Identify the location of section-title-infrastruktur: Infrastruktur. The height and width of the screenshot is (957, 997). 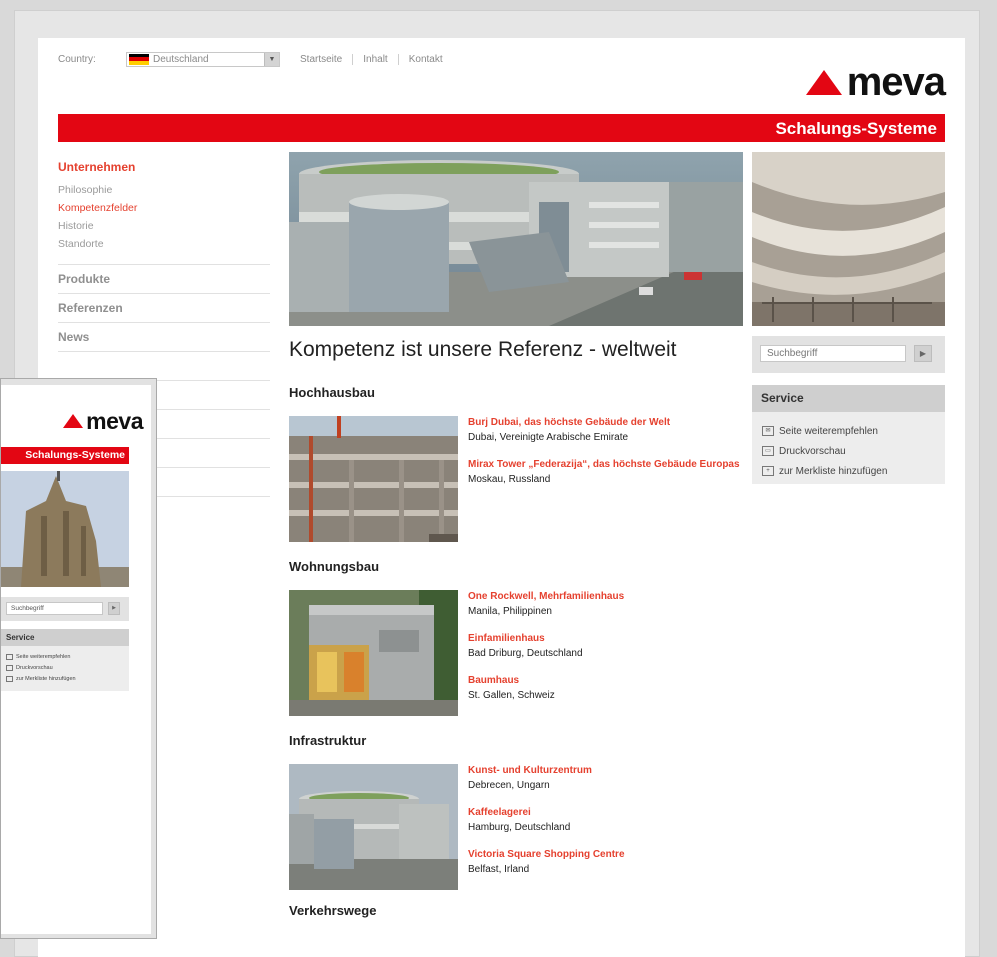
(328, 740).